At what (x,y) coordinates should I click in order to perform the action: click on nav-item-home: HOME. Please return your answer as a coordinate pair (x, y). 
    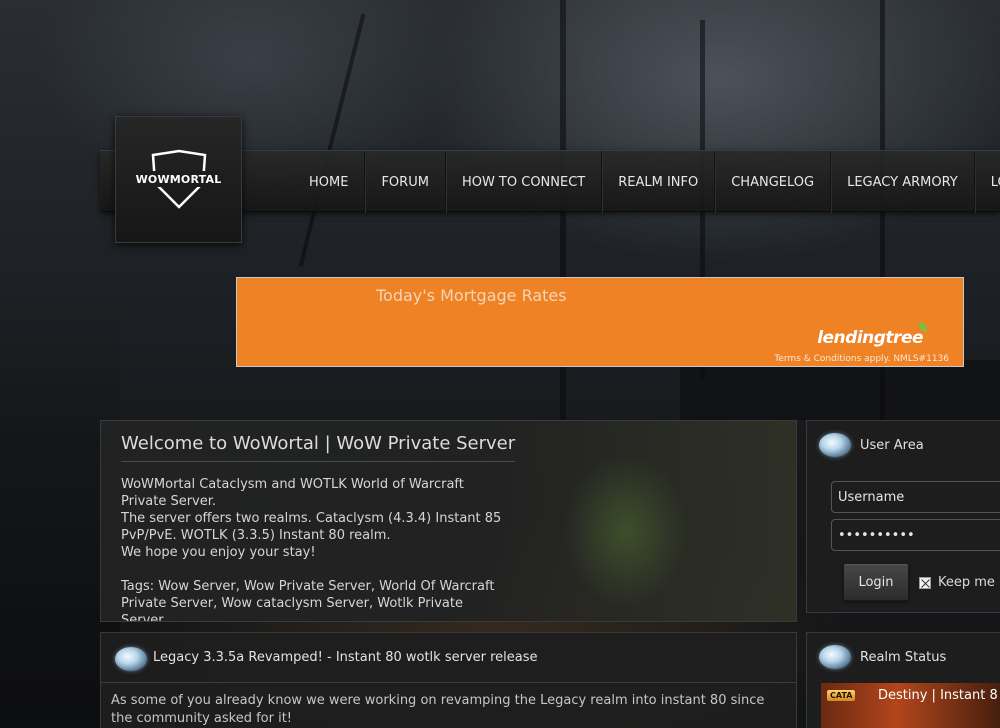
    Looking at the image, I should click on (328, 182).